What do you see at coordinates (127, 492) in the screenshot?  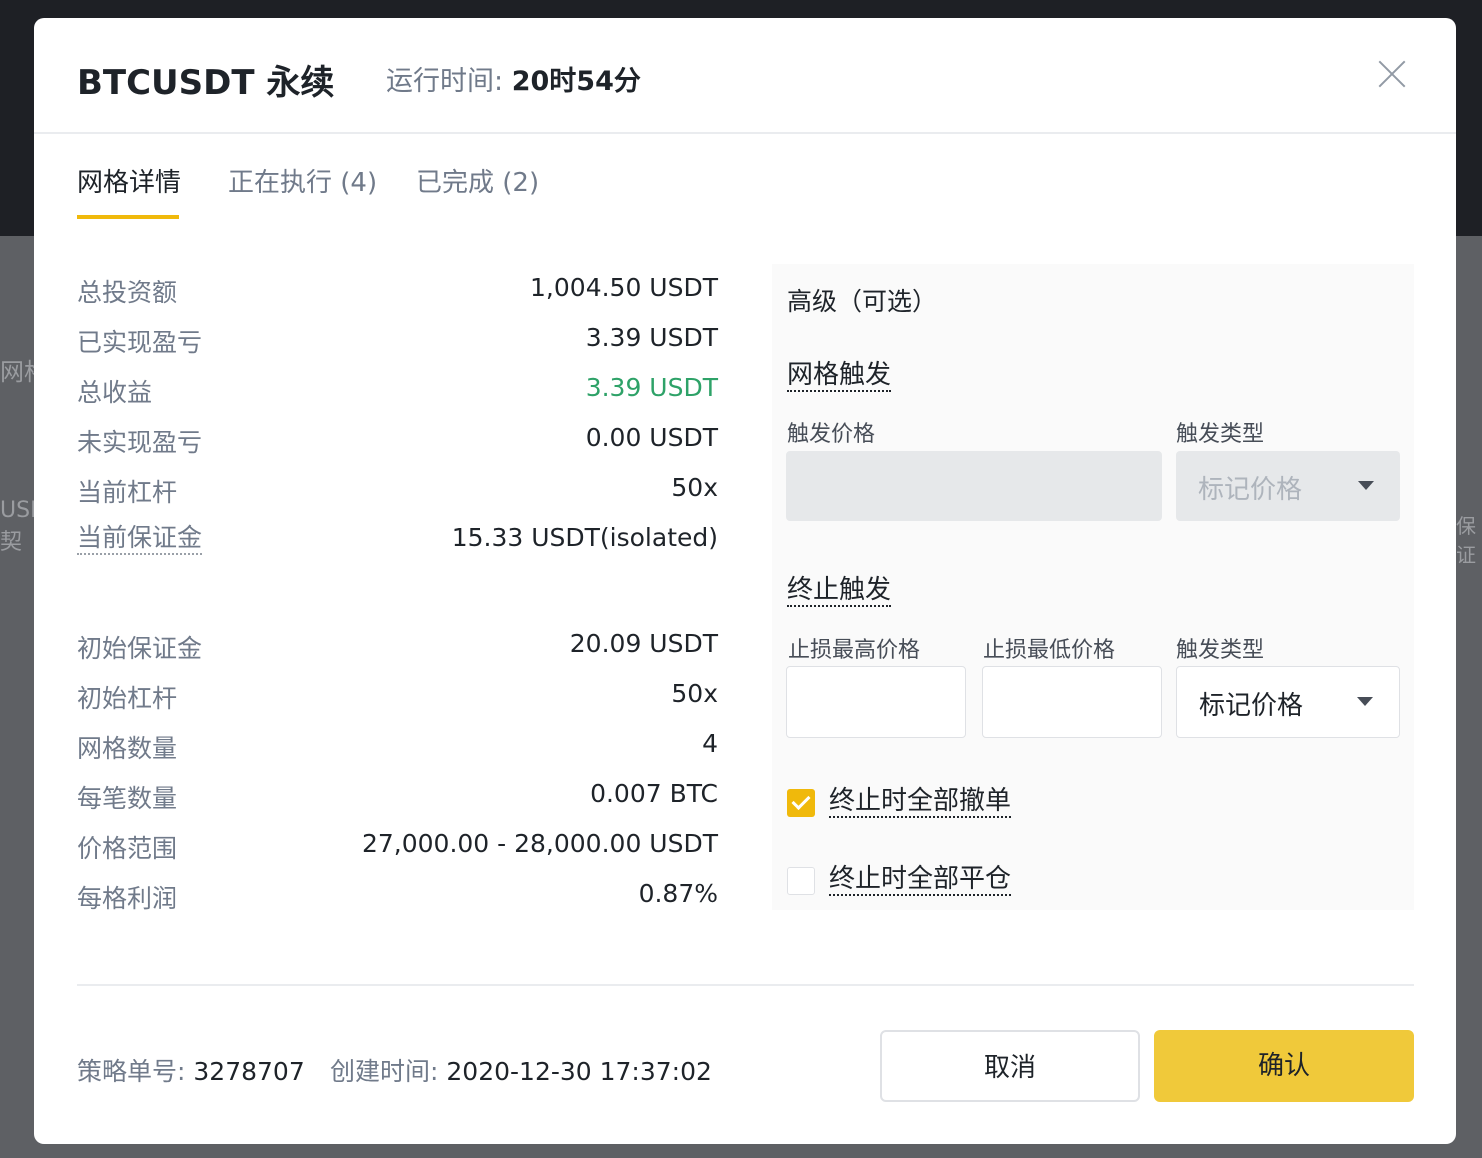 I see `detail-label: 当前杠杆` at bounding box center [127, 492].